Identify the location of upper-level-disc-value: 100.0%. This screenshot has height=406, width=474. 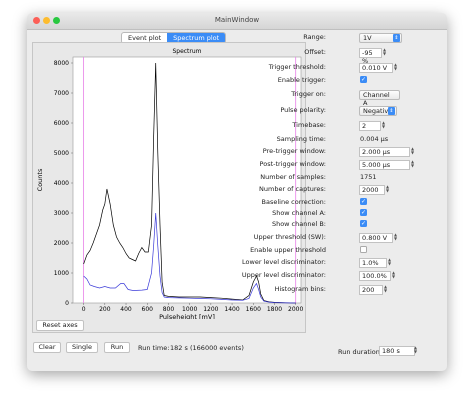
(374, 276).